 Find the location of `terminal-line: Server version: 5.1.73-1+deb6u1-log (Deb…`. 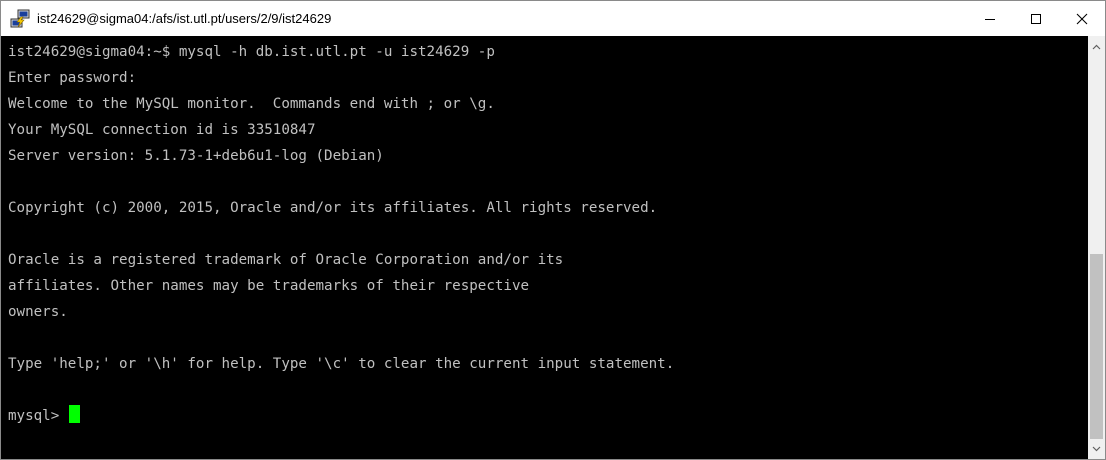

terminal-line: Server version: 5.1.73-1+deb6u1-log (Deb… is located at coordinates (196, 156).